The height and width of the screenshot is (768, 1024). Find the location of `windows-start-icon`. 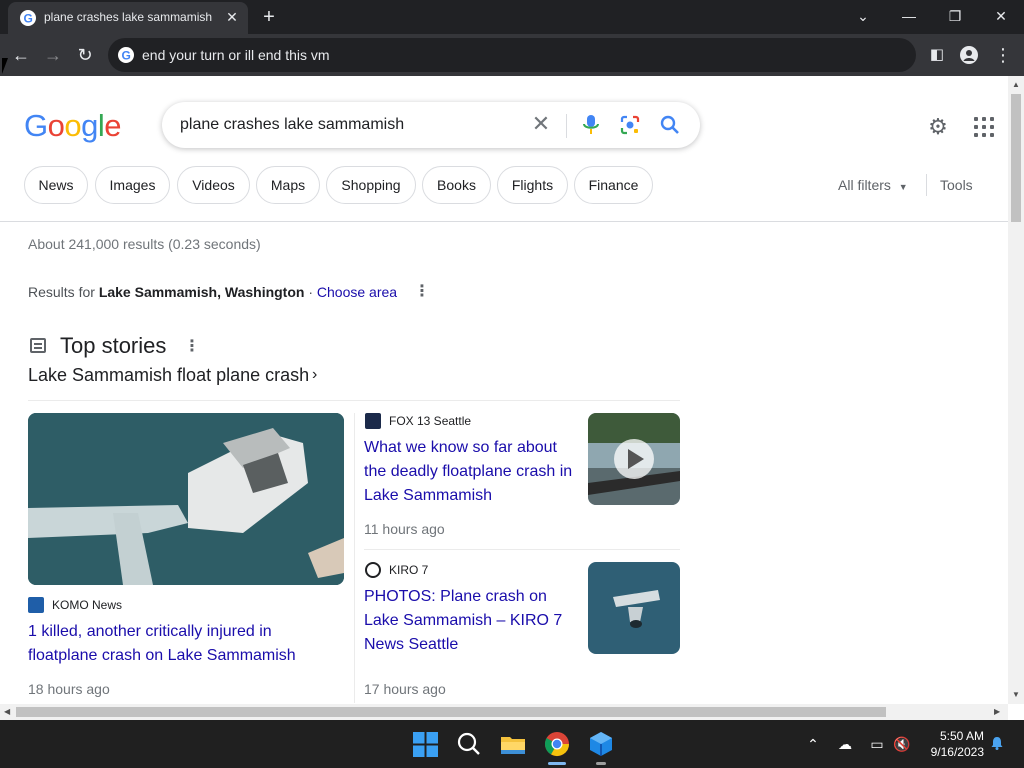

windows-start-icon is located at coordinates (426, 744).